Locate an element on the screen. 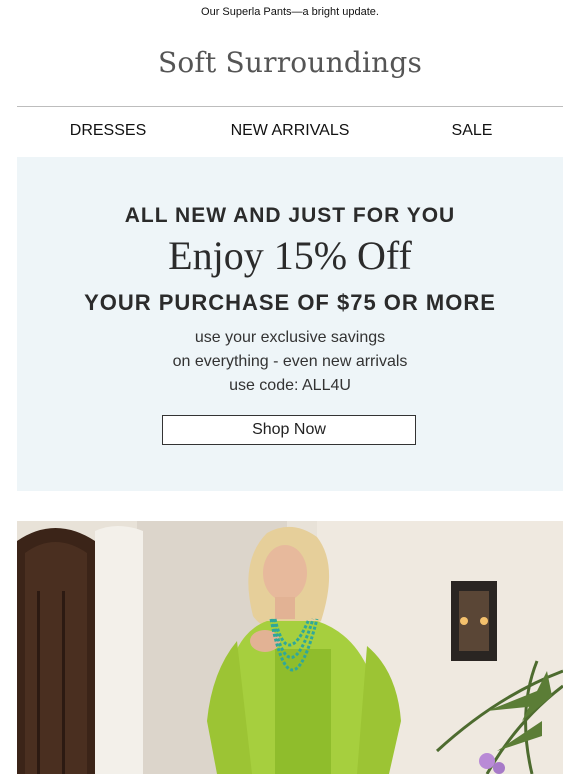  nav-item-new-arrivals: NEW ARRIVALS is located at coordinates (290, 131).